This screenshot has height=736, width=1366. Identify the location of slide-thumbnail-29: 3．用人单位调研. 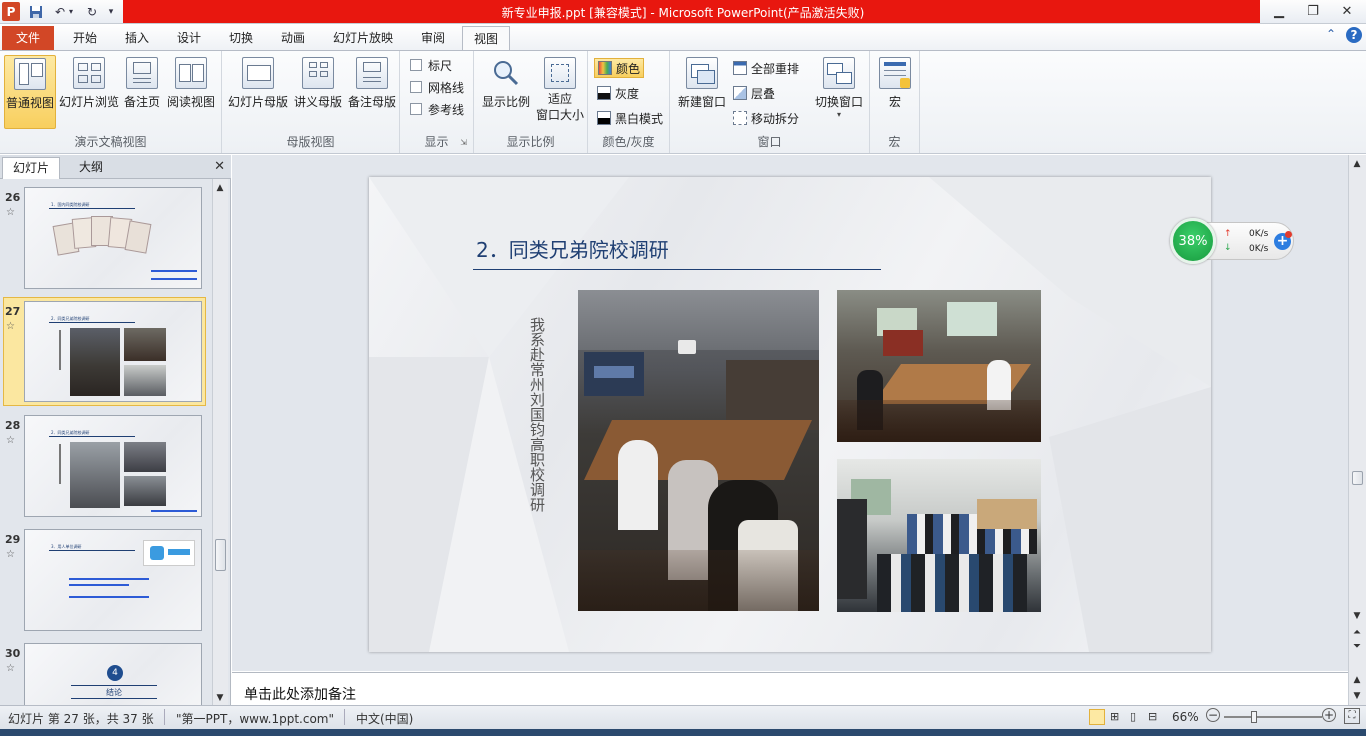
(113, 580).